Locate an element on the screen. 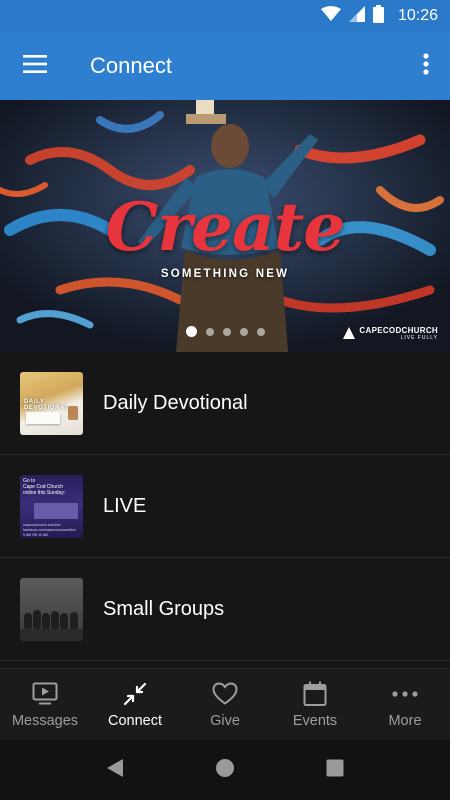  hamburger-menu-icon is located at coordinates (35, 66).